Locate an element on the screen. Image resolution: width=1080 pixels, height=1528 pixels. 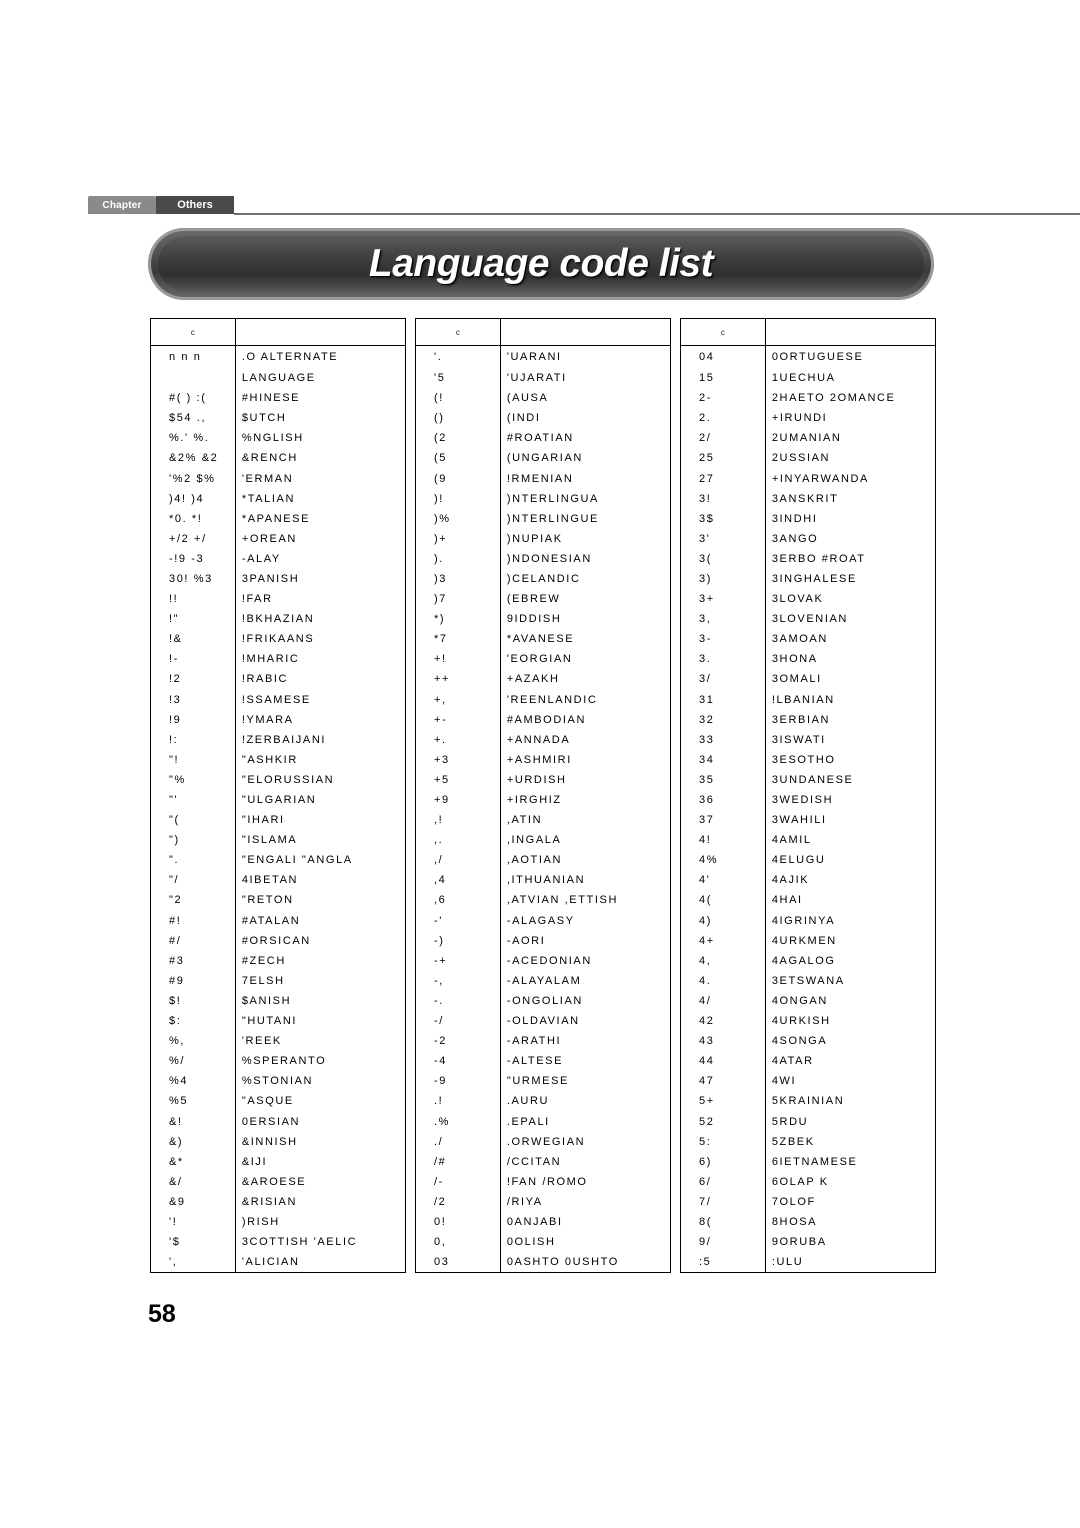
code-cell: 0! is located at coordinates (458, 1222).